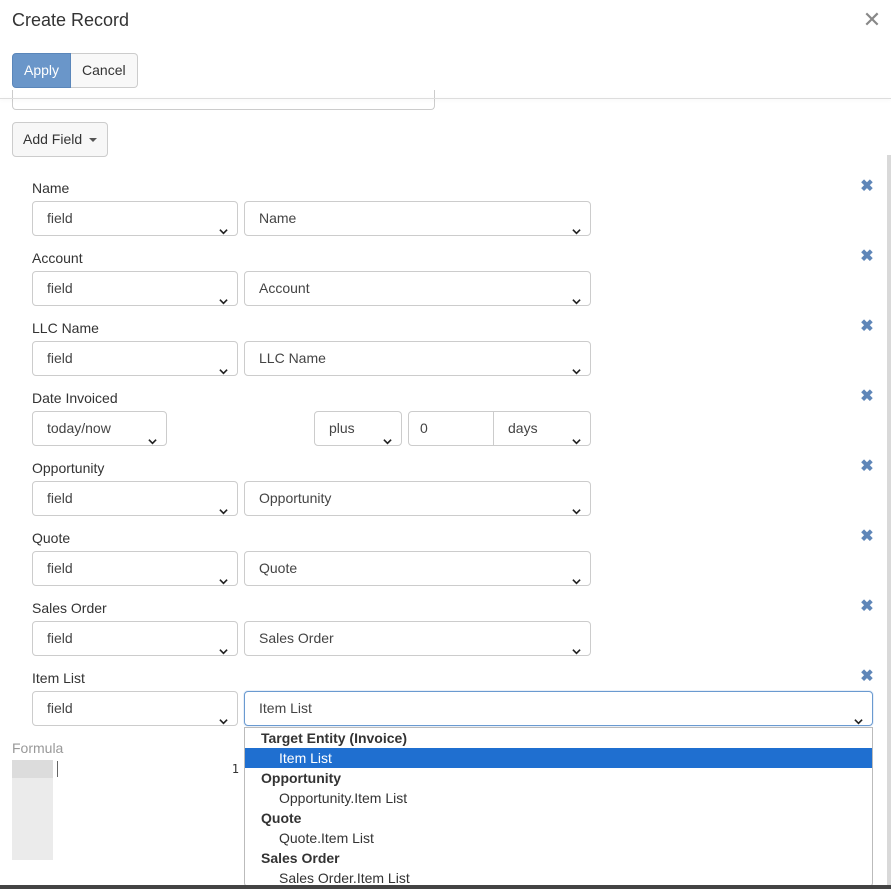  I want to click on dropdown-option: Opportunity.Item List, so click(558, 798).